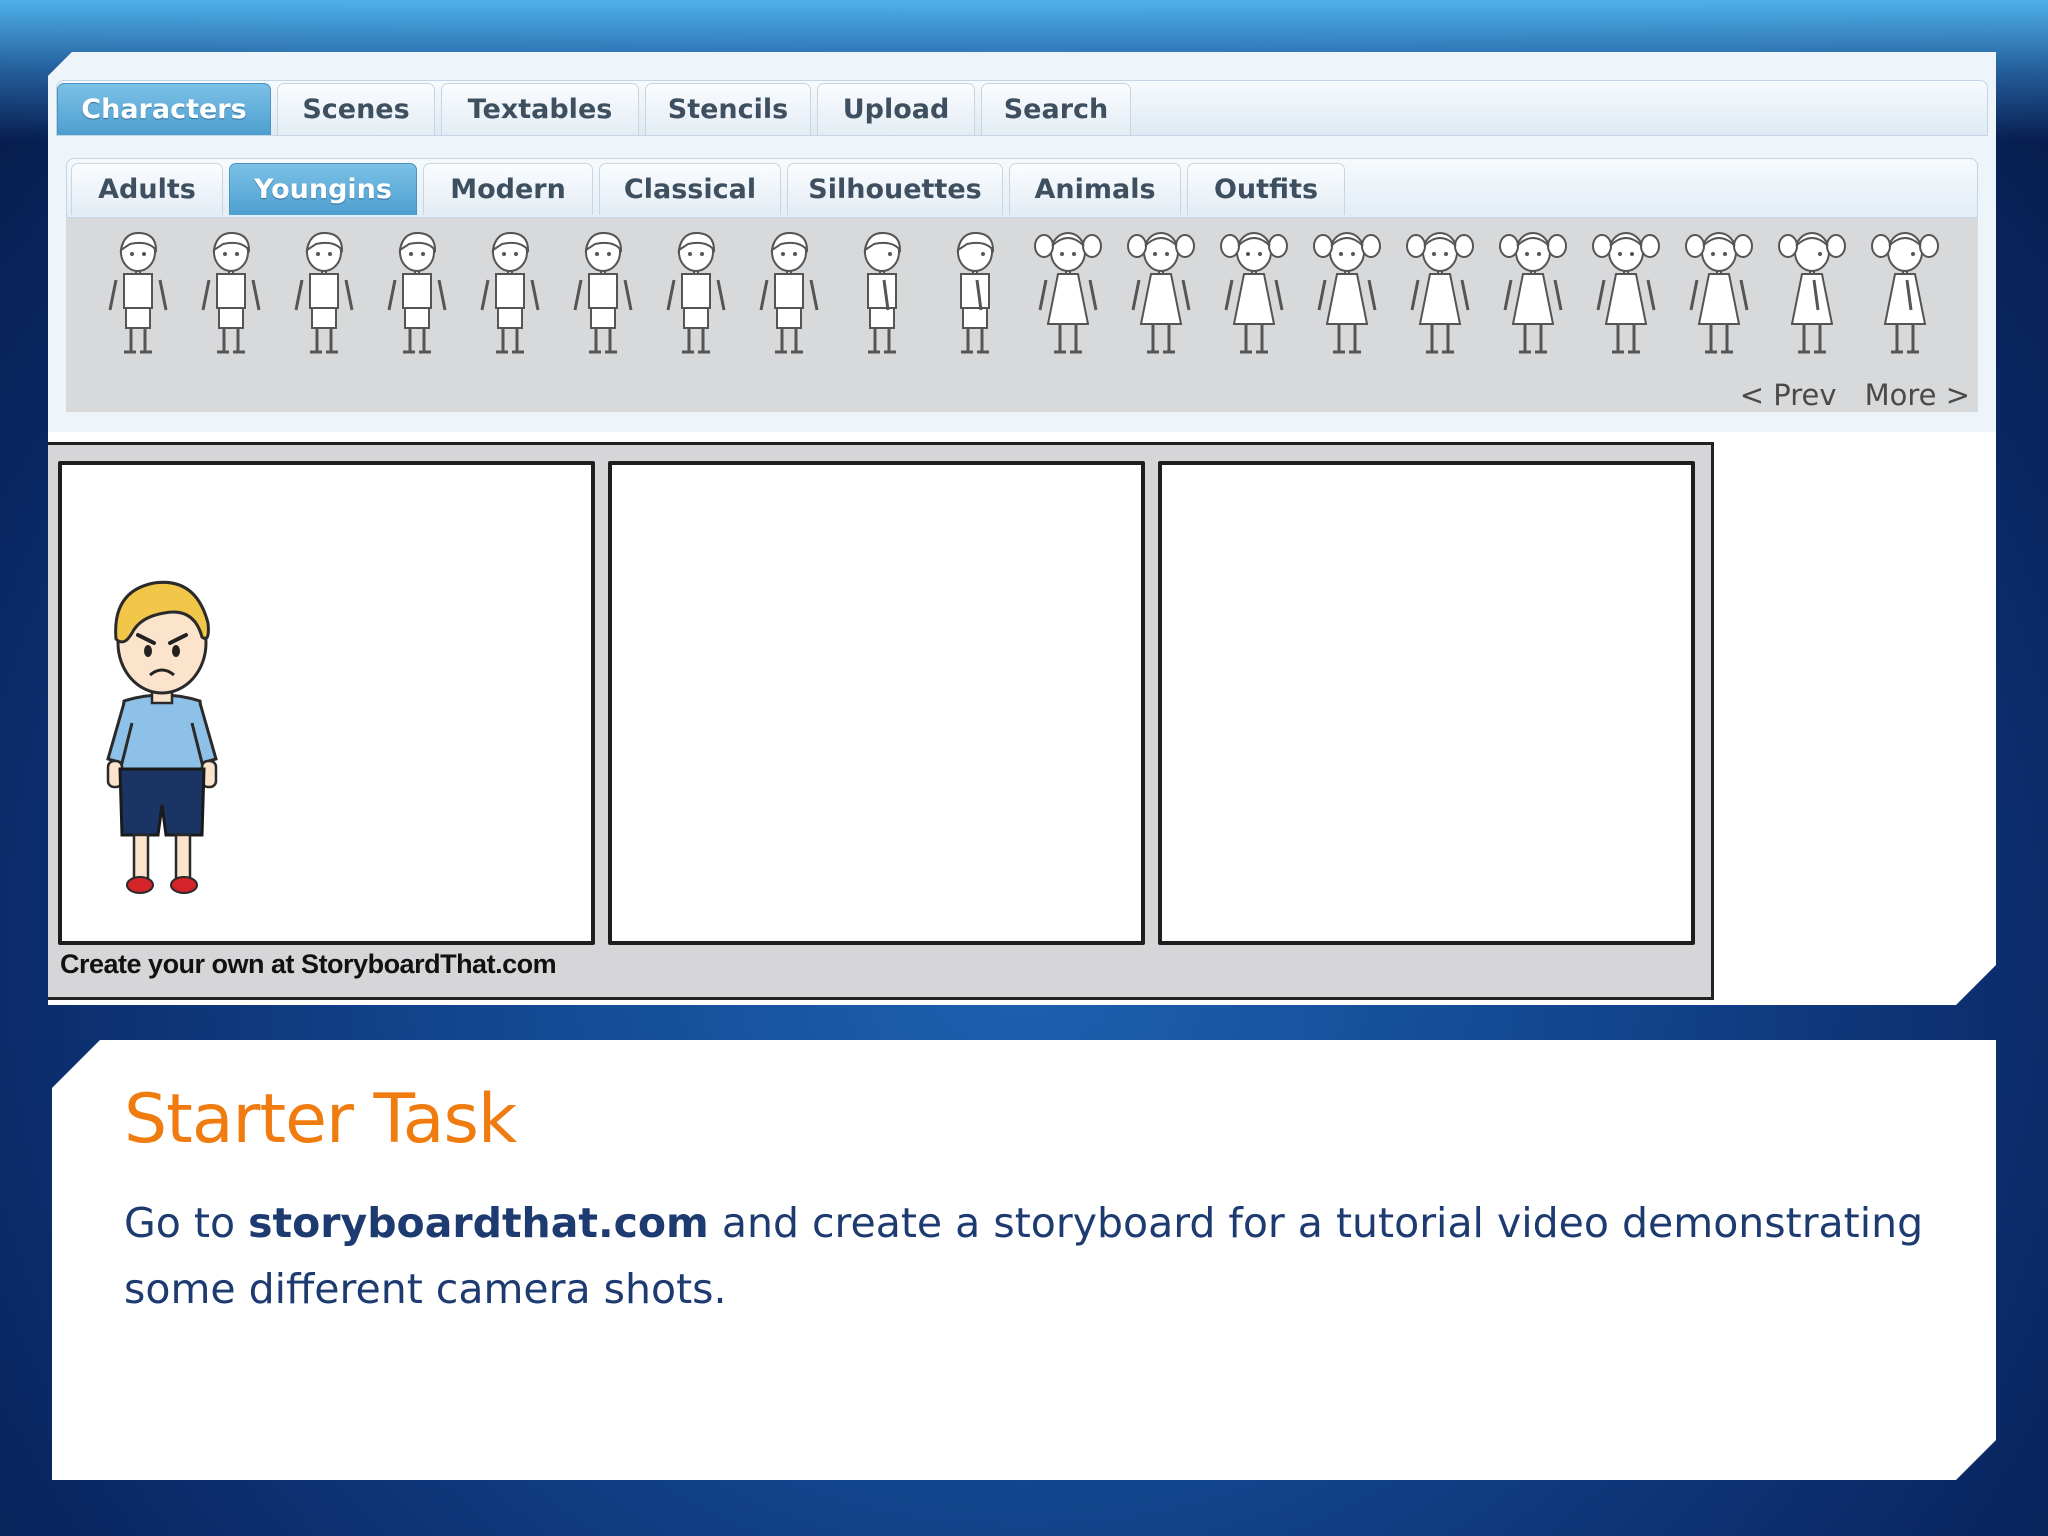  What do you see at coordinates (1021, 294) in the screenshot?
I see `character-thumbnails` at bounding box center [1021, 294].